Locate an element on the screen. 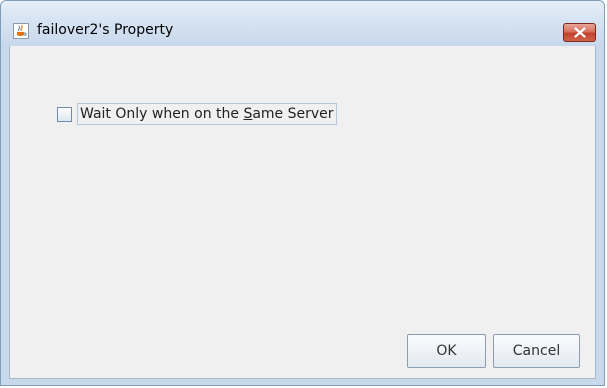 The image size is (607, 388). close-button is located at coordinates (579, 32).